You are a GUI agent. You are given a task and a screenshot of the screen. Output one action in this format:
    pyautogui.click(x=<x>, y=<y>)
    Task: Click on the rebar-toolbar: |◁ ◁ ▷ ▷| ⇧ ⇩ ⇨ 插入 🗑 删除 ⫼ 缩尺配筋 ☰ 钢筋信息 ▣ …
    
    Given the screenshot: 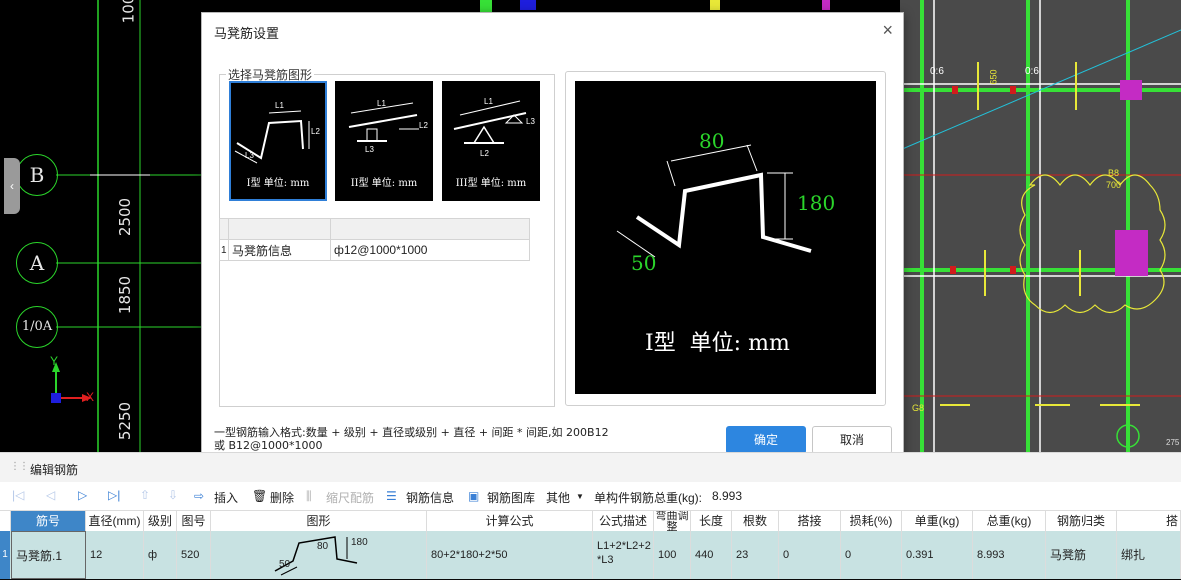 What is the action you would take?
    pyautogui.click(x=590, y=496)
    